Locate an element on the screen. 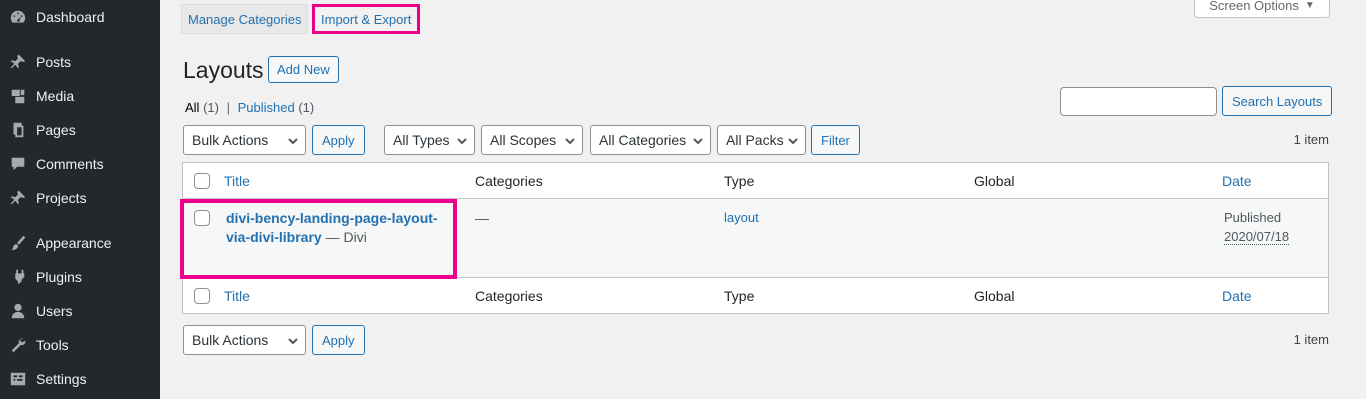  plugin-icon is located at coordinates (18, 277).